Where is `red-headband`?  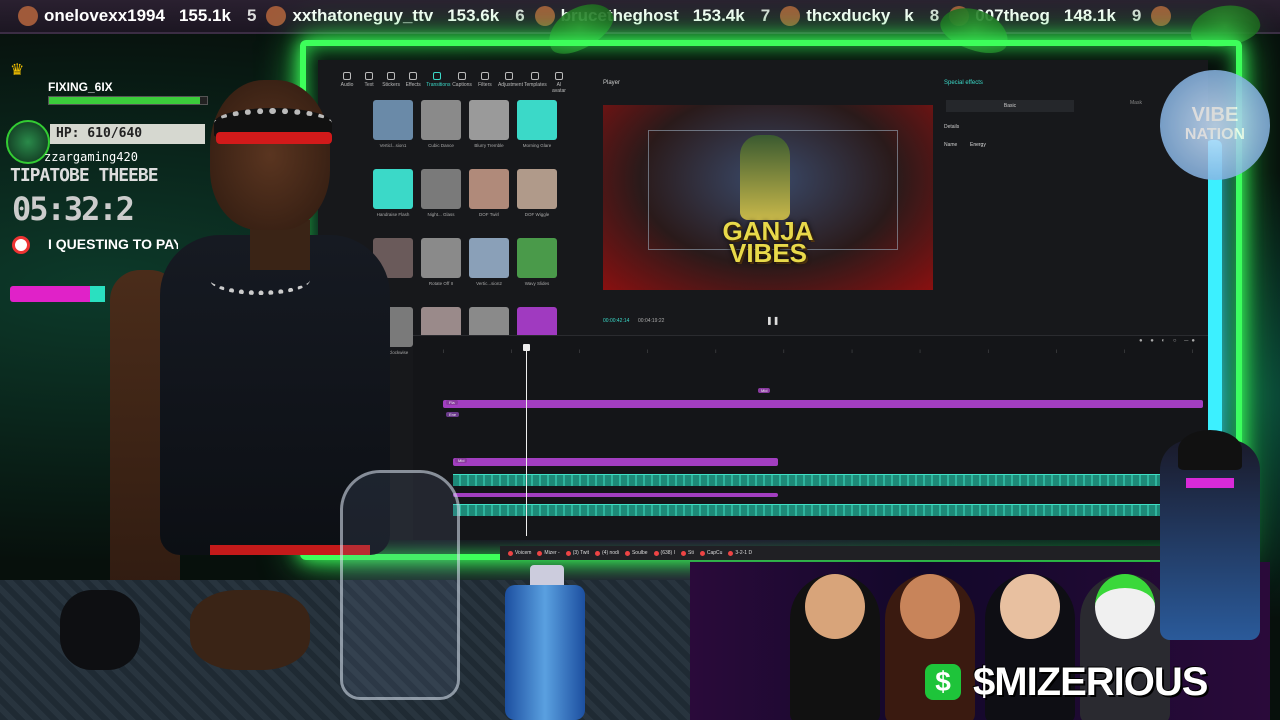 red-headband is located at coordinates (274, 138).